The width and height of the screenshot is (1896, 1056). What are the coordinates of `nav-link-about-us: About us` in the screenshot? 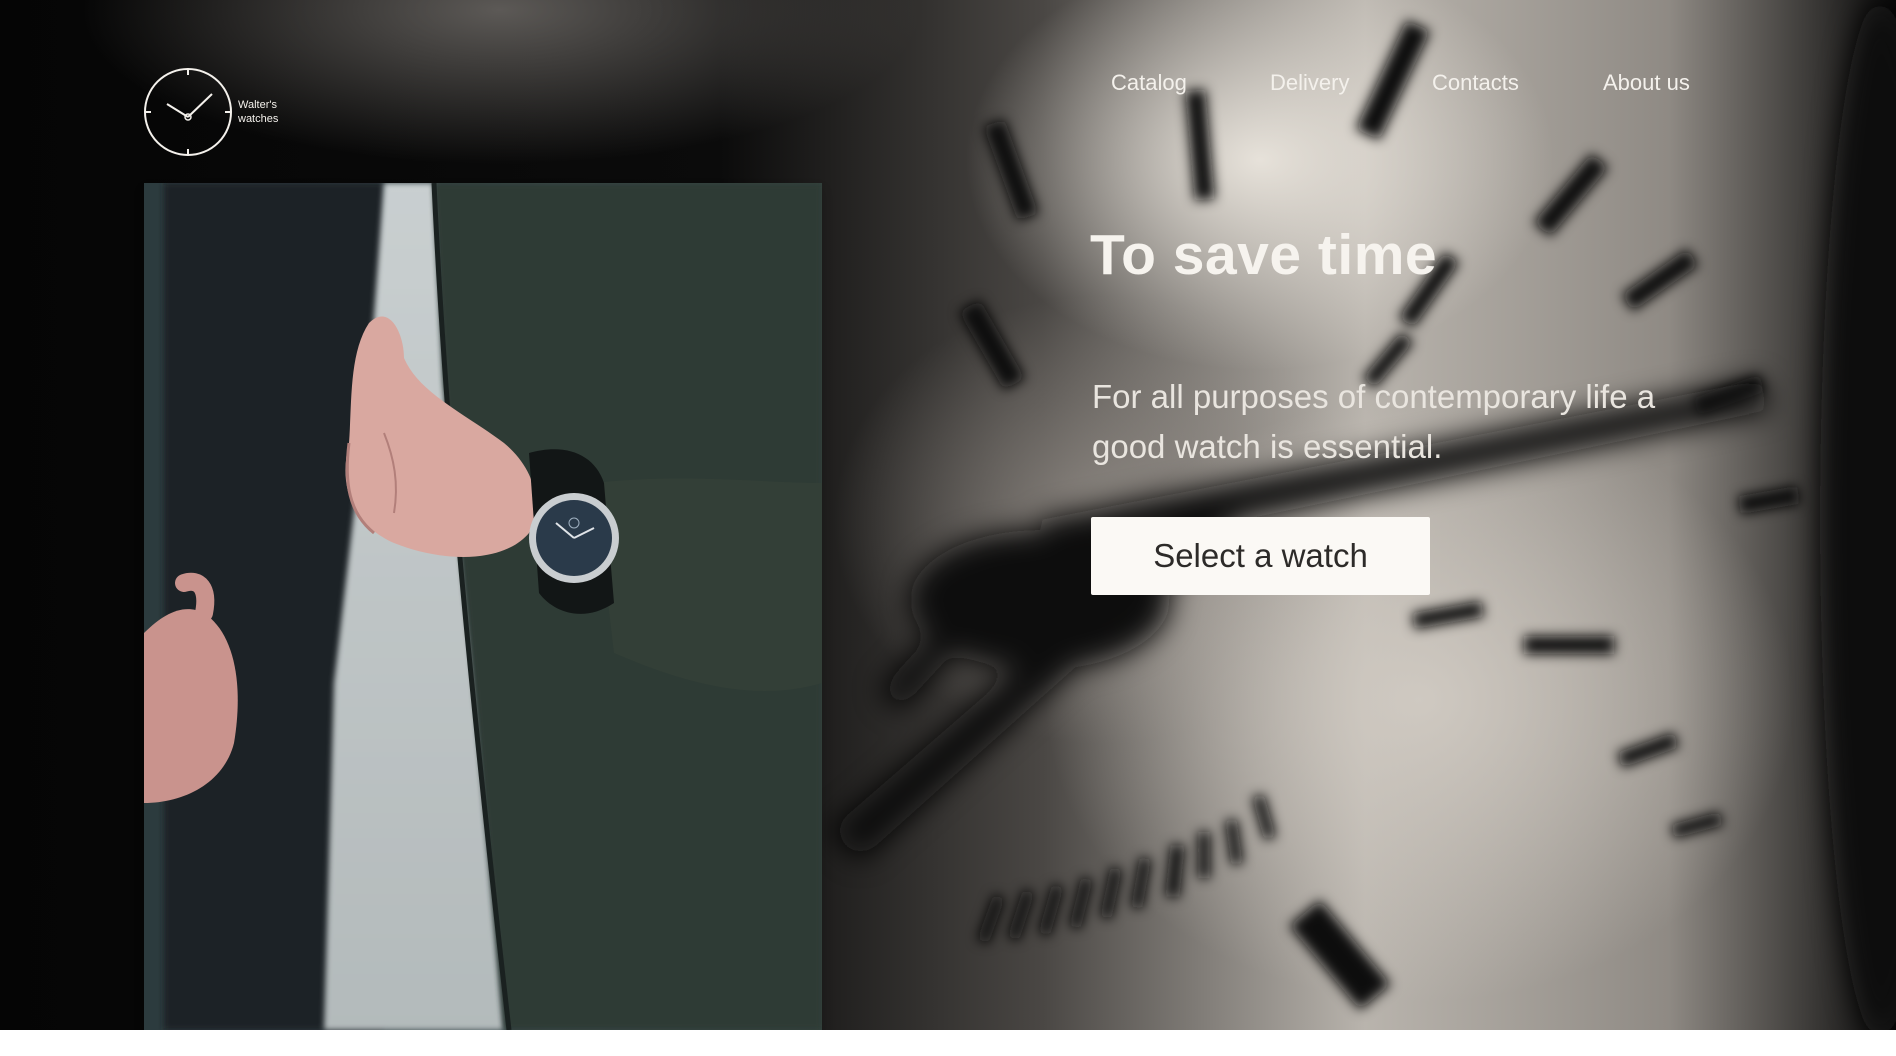 It's located at (1646, 83).